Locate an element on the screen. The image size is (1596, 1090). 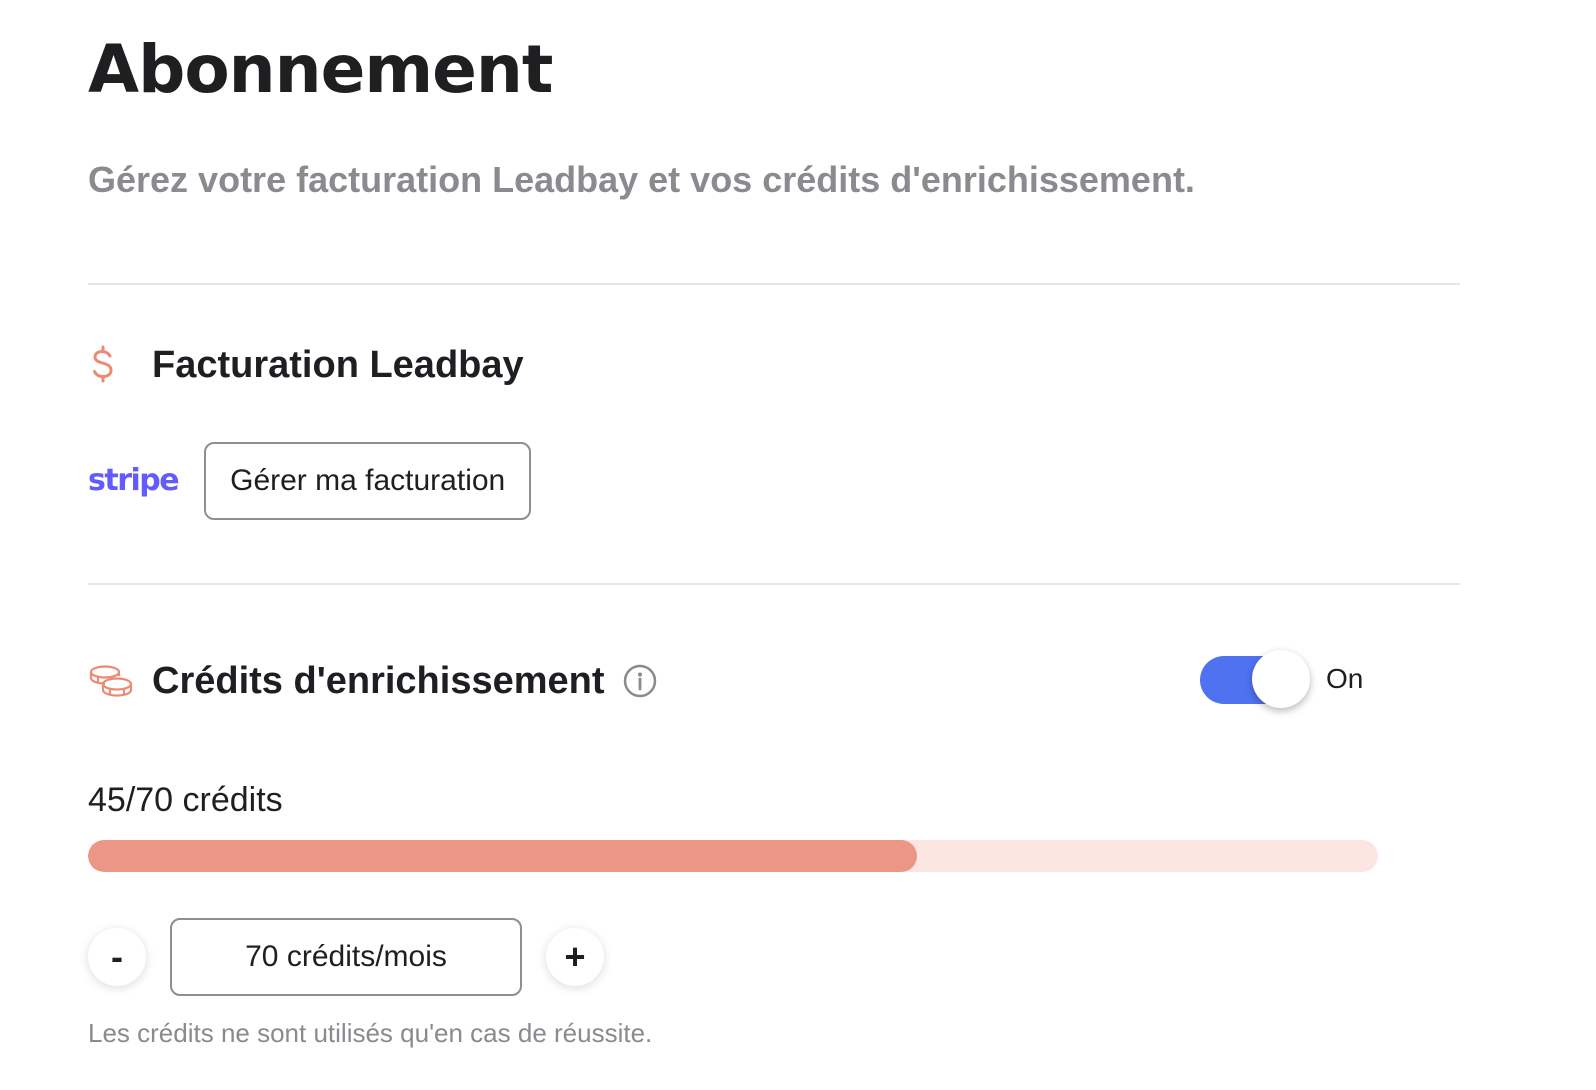
credits-stepper: - 70 crédits/mois + is located at coordinates (346, 957).